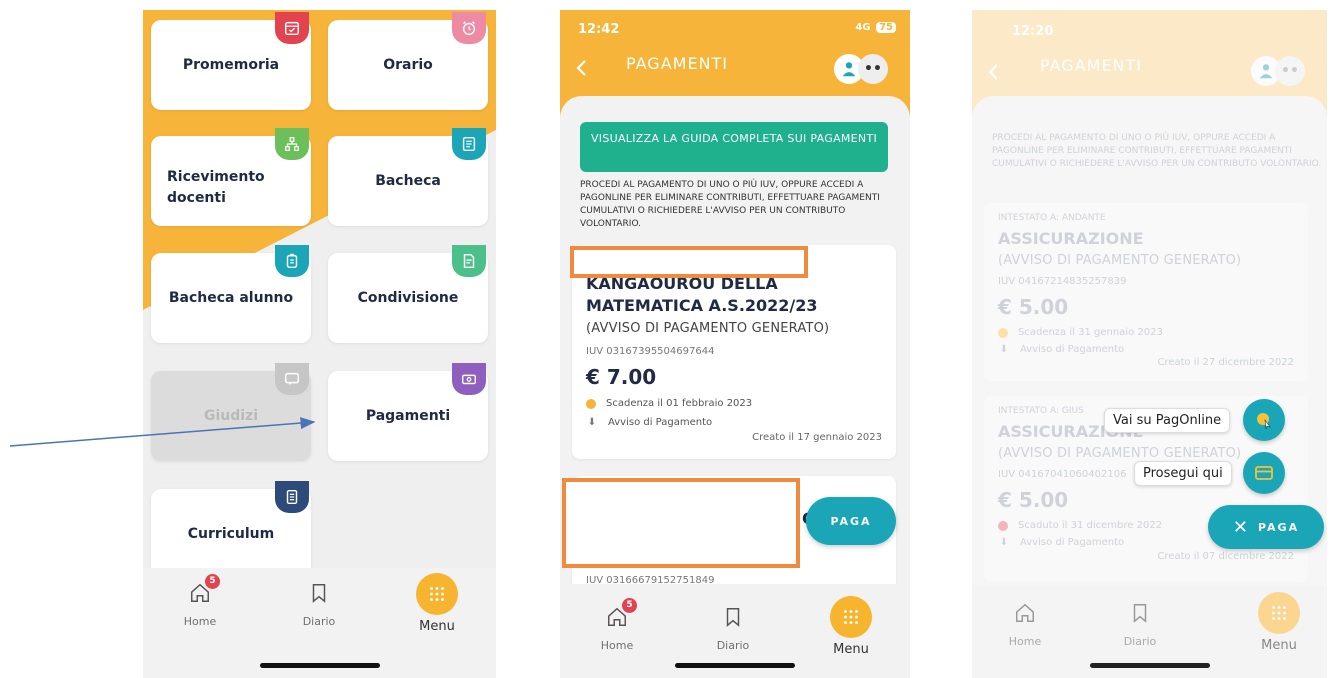 Image resolution: width=1332 pixels, height=678 pixels. Describe the element at coordinates (231, 297) in the screenshot. I see `tile-label: Bacheca alunno` at that location.